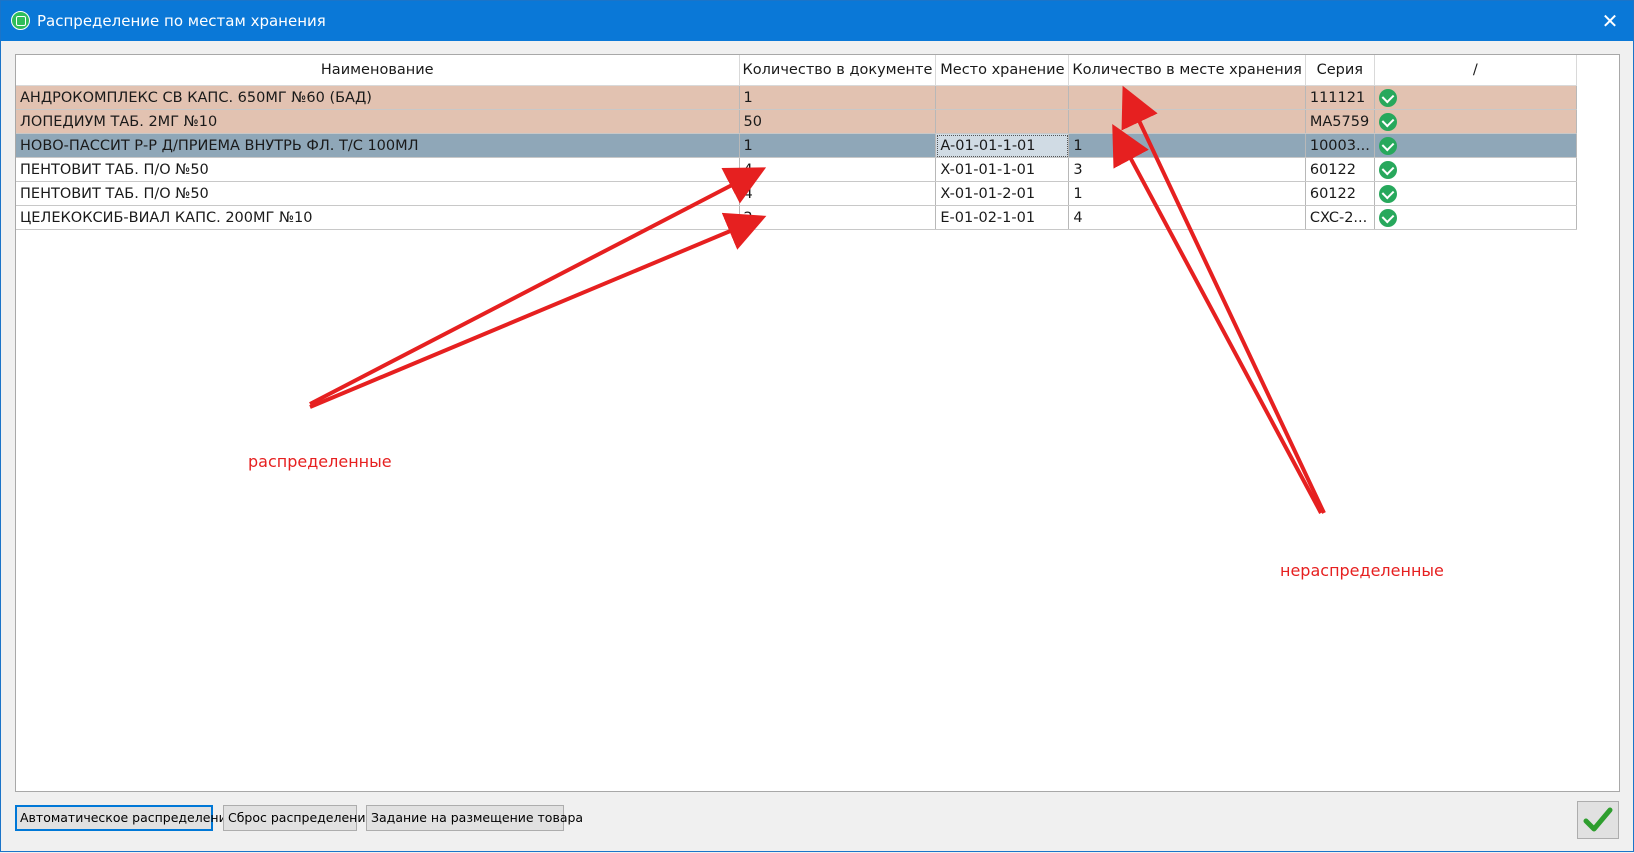  I want to click on table-row: ЛОПЕДИУМ ТАБ. 2МГ №10 50 MA5759, so click(796, 121).